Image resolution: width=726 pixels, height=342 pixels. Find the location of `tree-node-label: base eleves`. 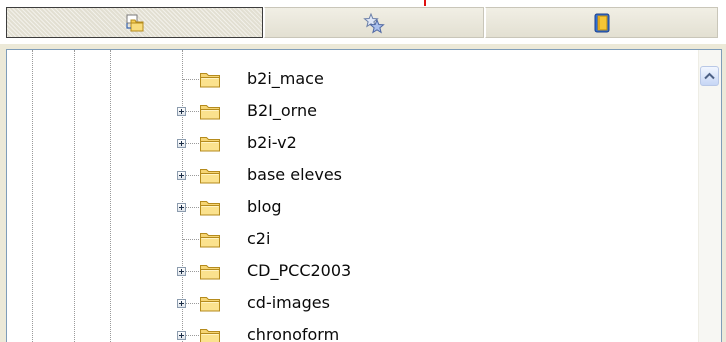

tree-node-label: base eleves is located at coordinates (294, 175).